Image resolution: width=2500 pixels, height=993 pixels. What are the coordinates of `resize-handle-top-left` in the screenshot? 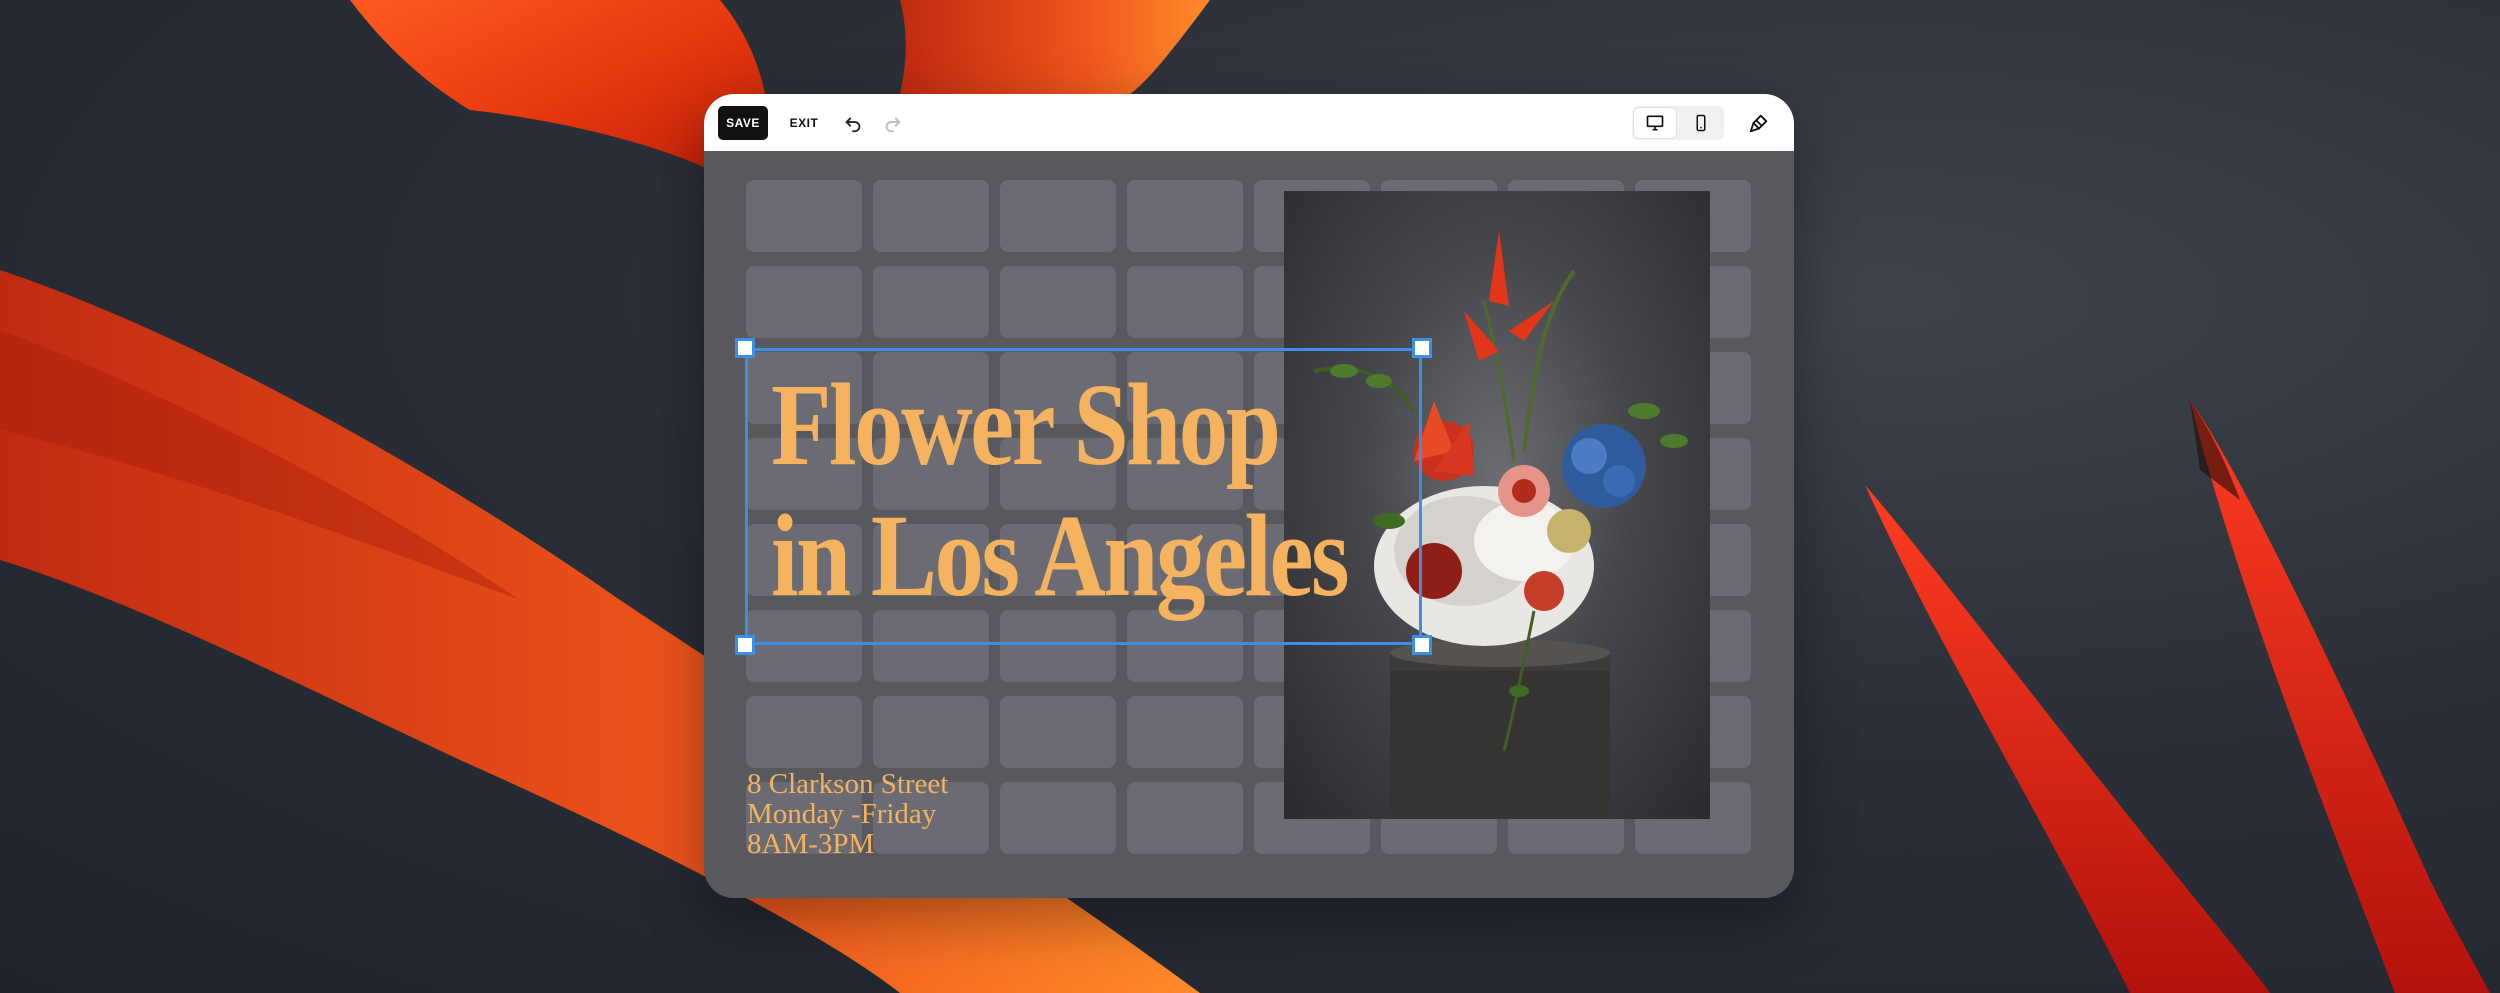 It's located at (745, 348).